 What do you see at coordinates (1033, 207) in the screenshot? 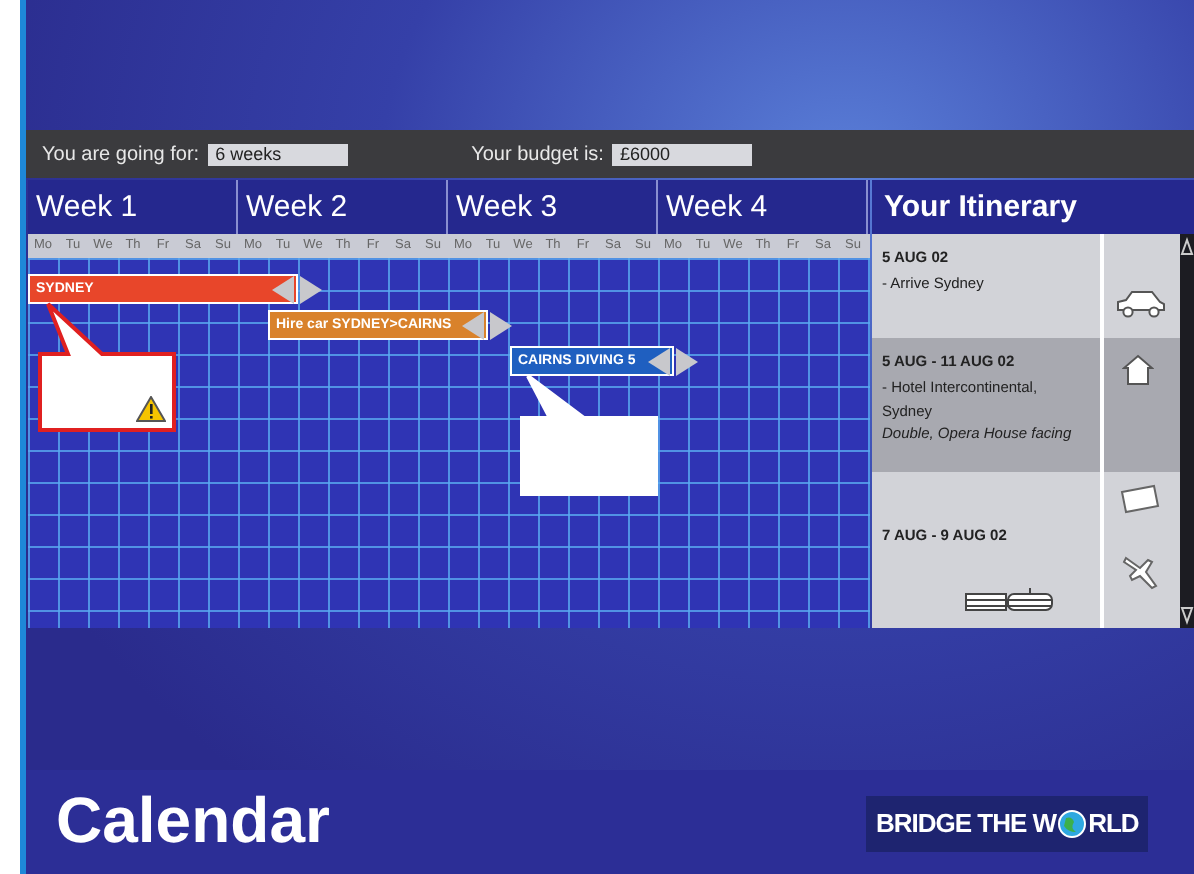
I see `panel-title: Your Itinerary` at bounding box center [1033, 207].